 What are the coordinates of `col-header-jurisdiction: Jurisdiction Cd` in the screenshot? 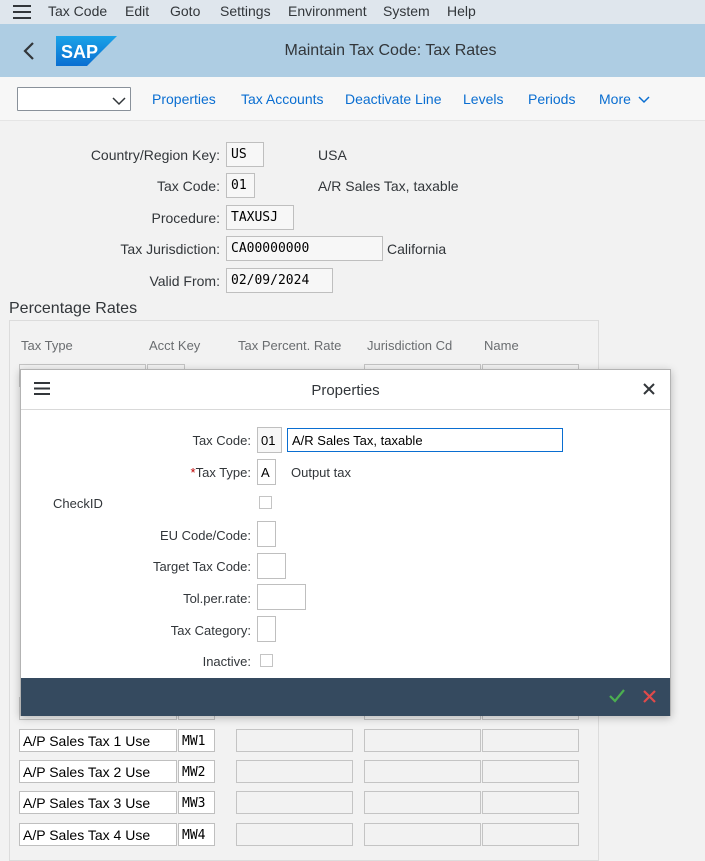 It's located at (410, 345).